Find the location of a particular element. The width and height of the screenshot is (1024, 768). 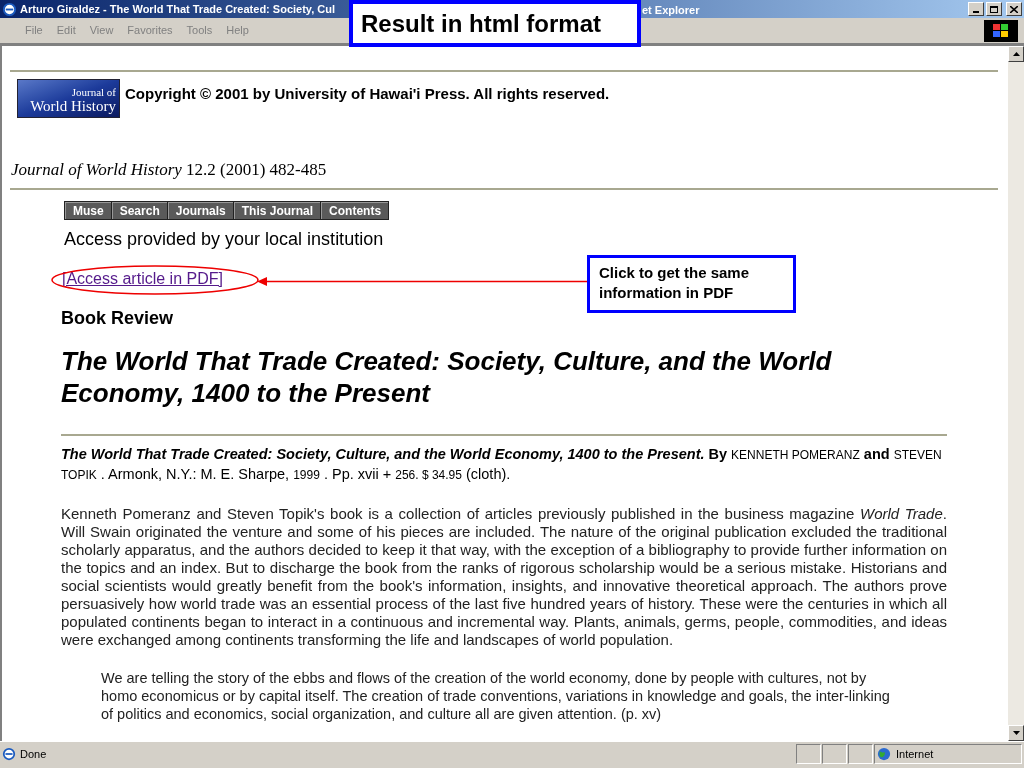

scroll-down-button is located at coordinates (1016, 733).